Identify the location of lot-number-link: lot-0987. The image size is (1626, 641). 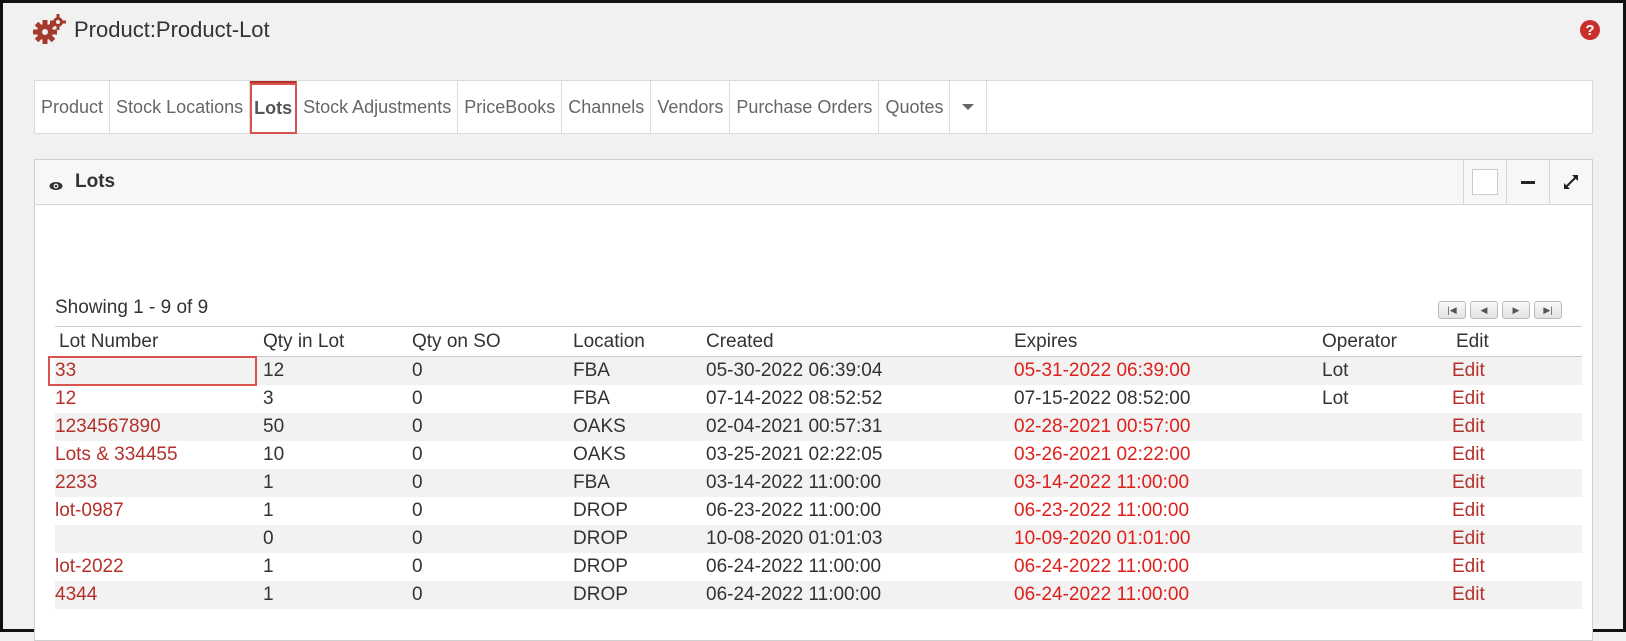
(89, 510).